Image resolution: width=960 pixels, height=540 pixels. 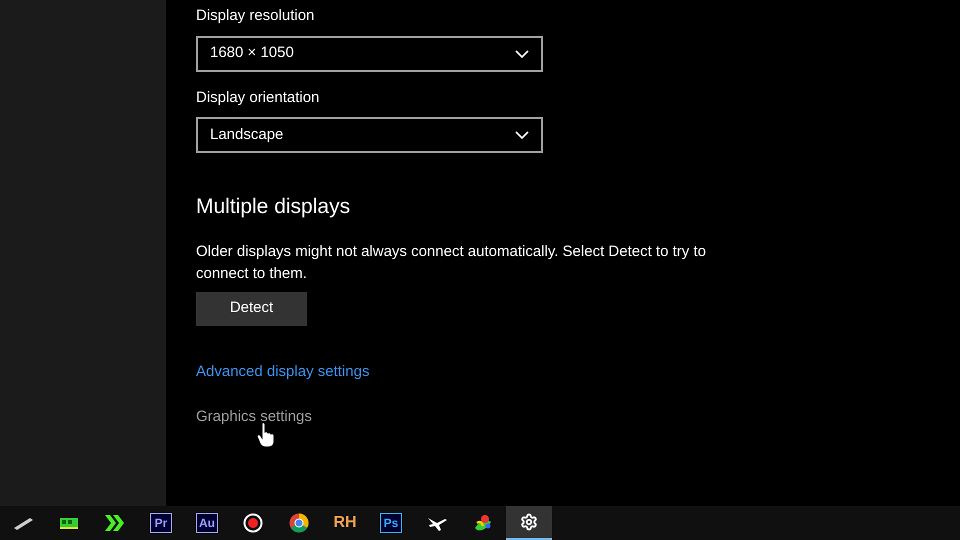 I want to click on app-label-icon: RH, so click(x=345, y=523).